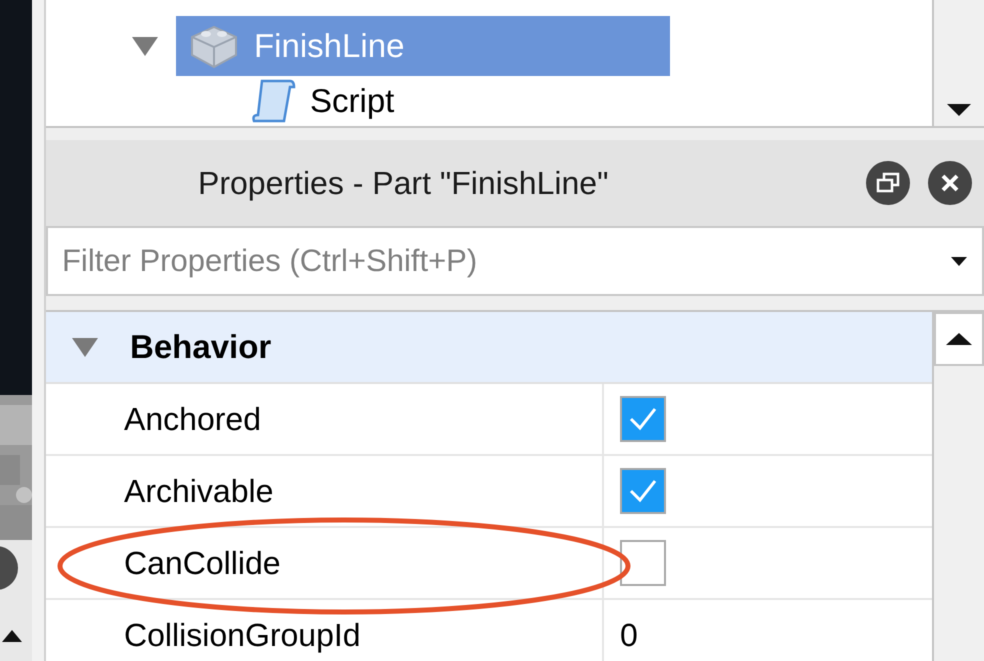 This screenshot has width=984, height=661. Describe the element at coordinates (506, 261) in the screenshot. I see `filter-input: Filter Properties (Ctrl+Shift+P)` at that location.